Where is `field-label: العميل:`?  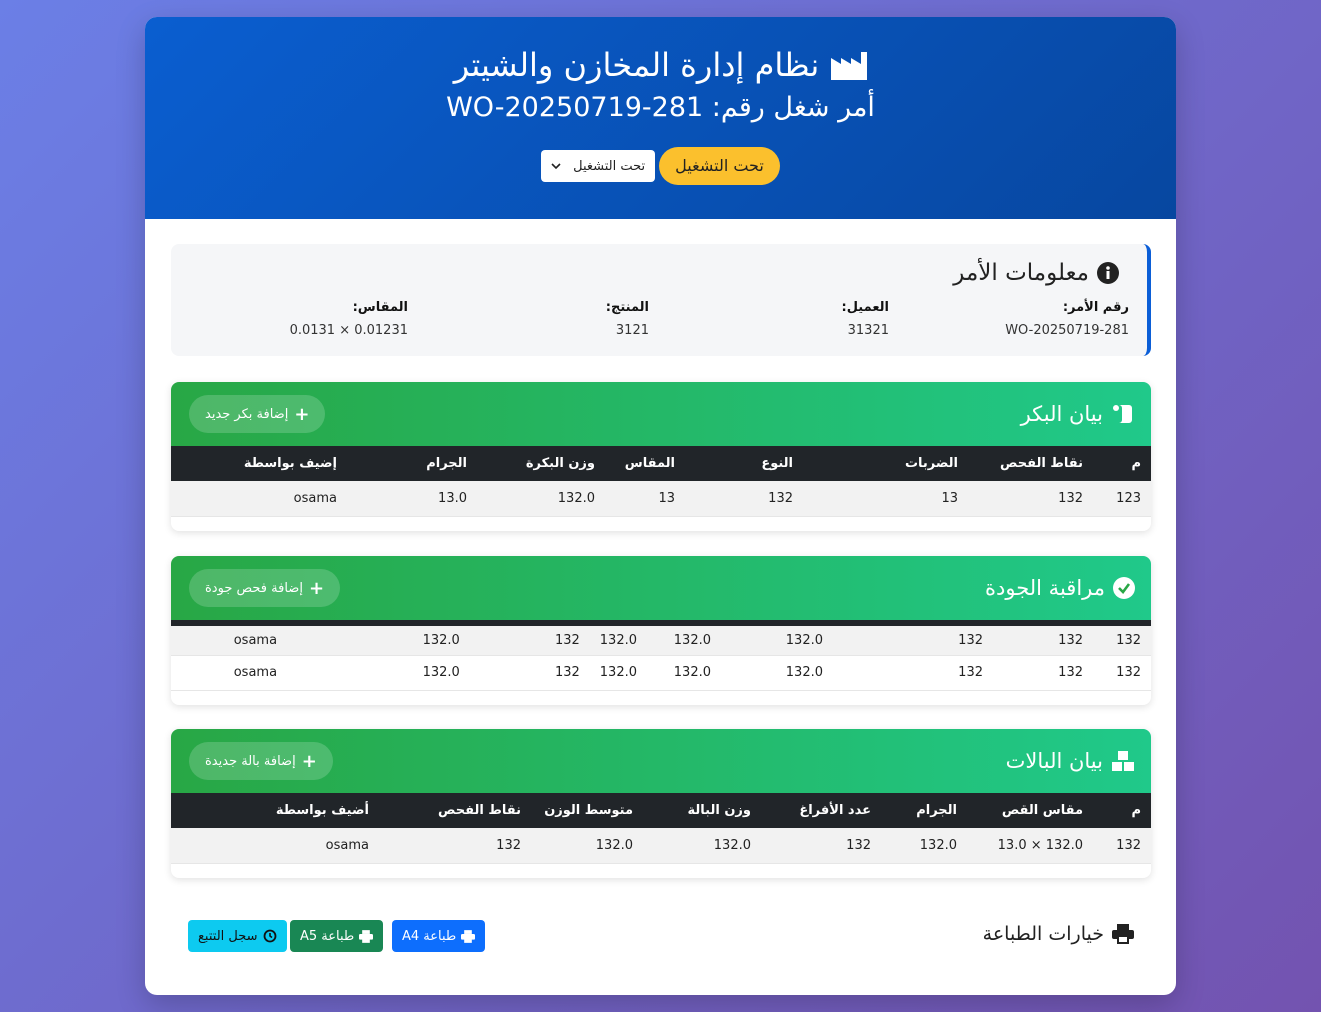
field-label: العميل: is located at coordinates (865, 307).